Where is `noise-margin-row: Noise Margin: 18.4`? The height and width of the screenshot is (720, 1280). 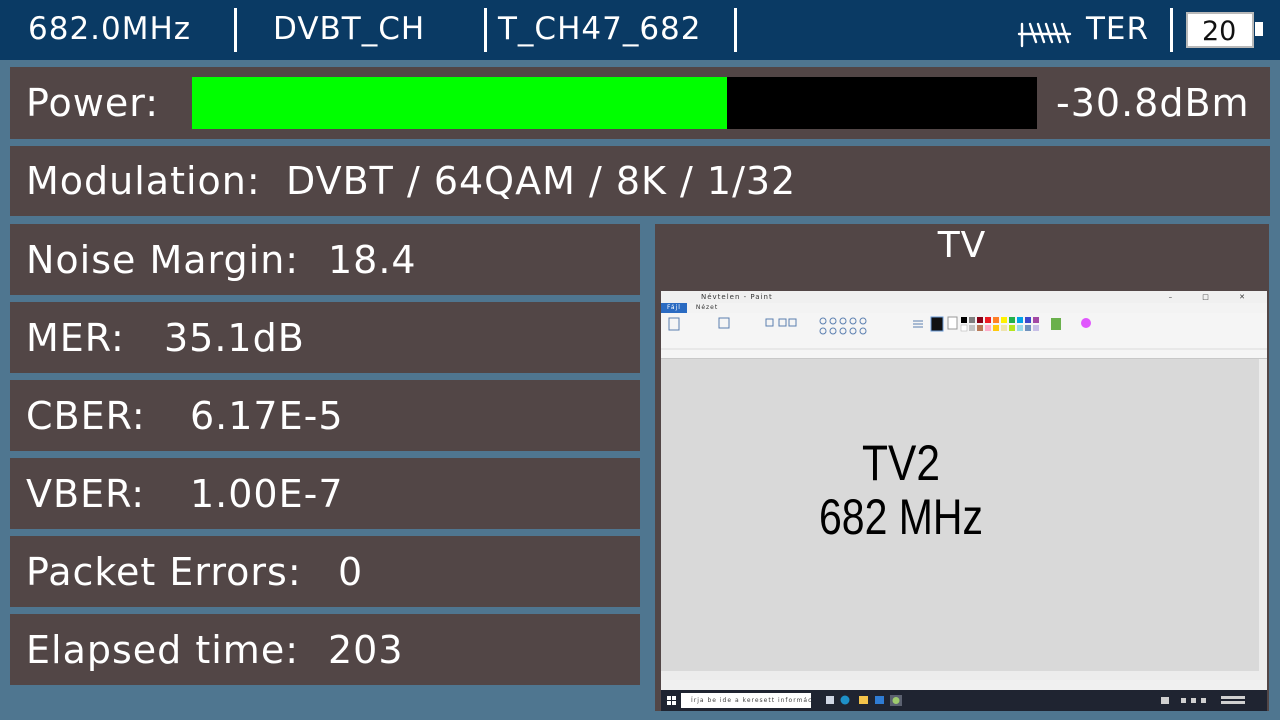 noise-margin-row: Noise Margin: 18.4 is located at coordinates (325, 259).